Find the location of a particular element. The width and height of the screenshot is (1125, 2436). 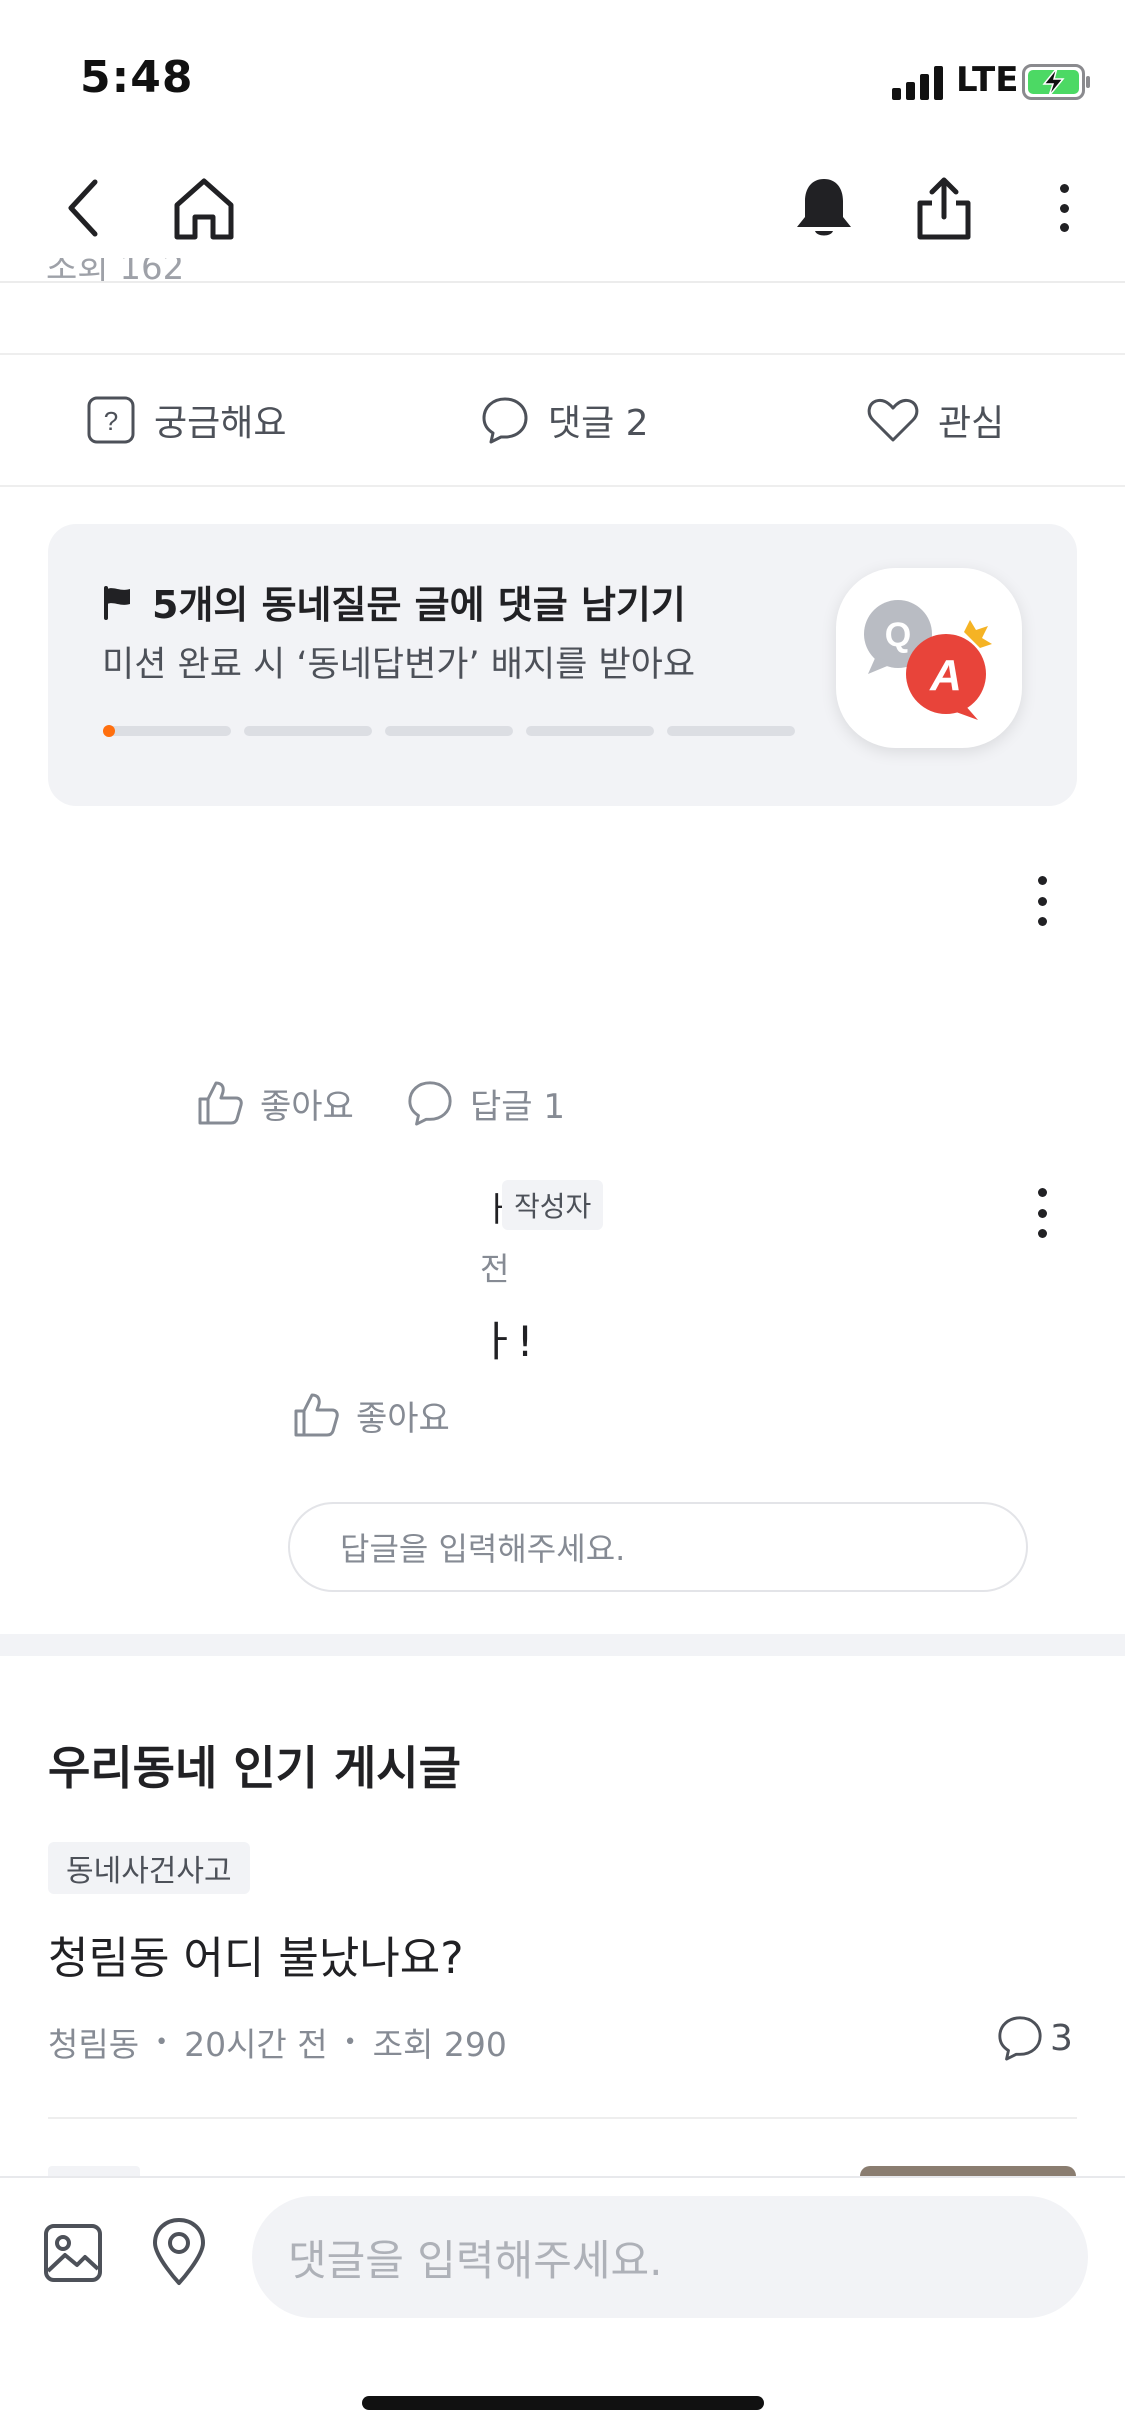

comment-input: 댓글을 입력해주세요. is located at coordinates (670, 2257).